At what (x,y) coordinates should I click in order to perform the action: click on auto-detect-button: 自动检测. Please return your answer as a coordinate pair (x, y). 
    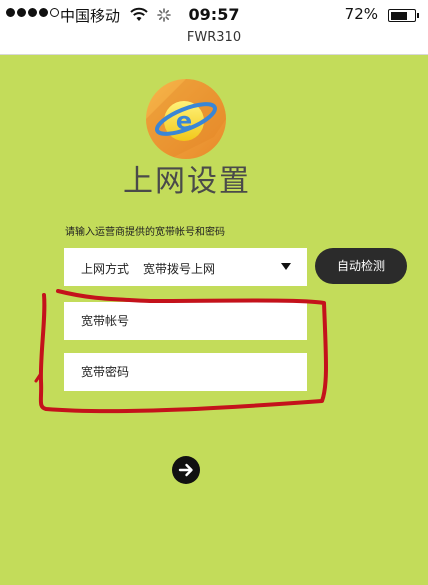
    Looking at the image, I should click on (361, 266).